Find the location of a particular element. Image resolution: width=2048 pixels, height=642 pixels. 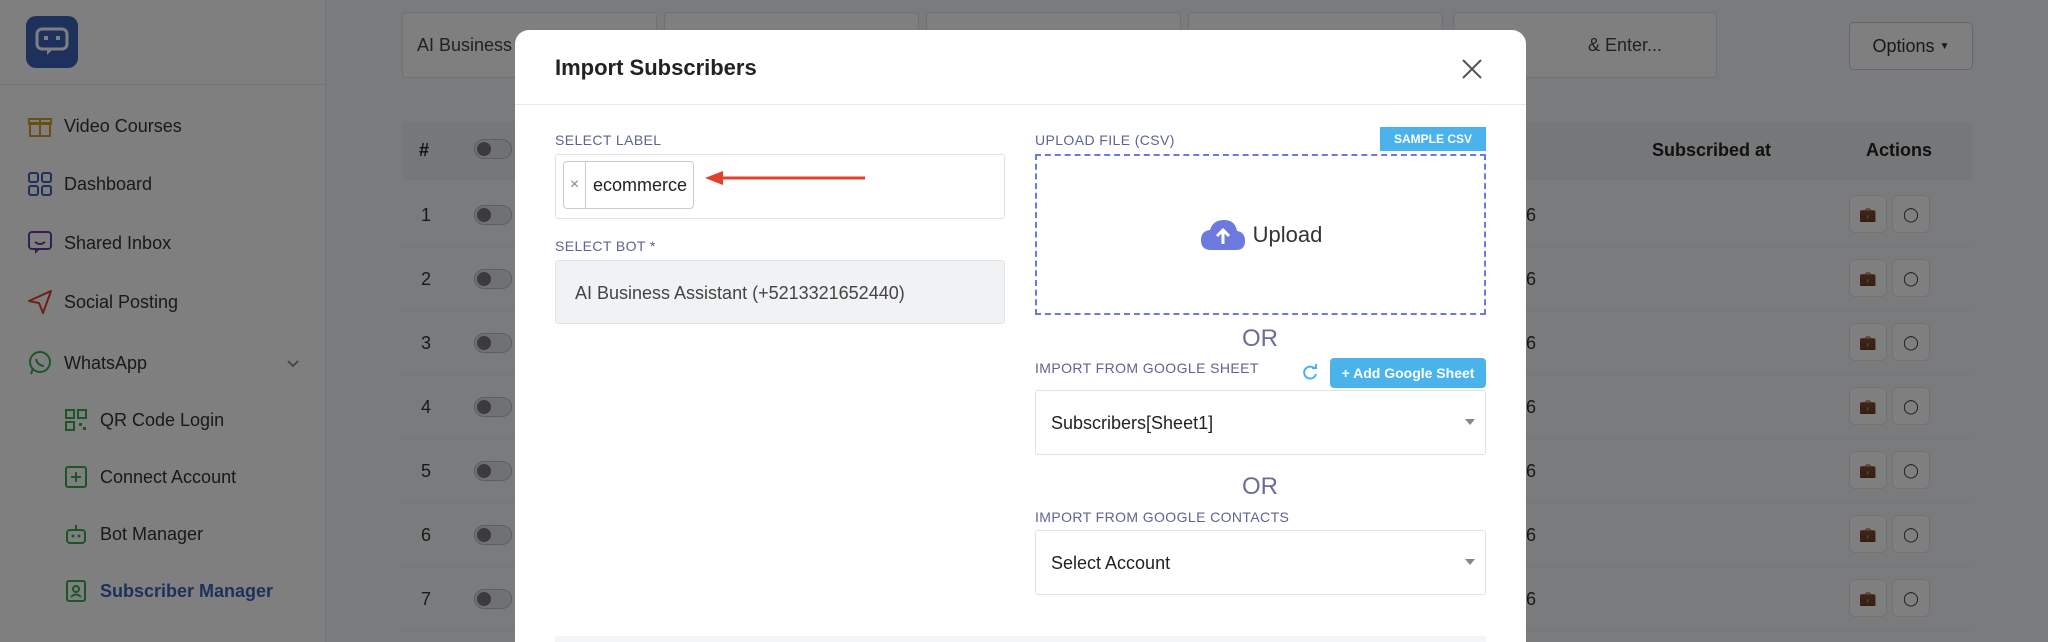

modal-title: Import Subscribers is located at coordinates (656, 67).